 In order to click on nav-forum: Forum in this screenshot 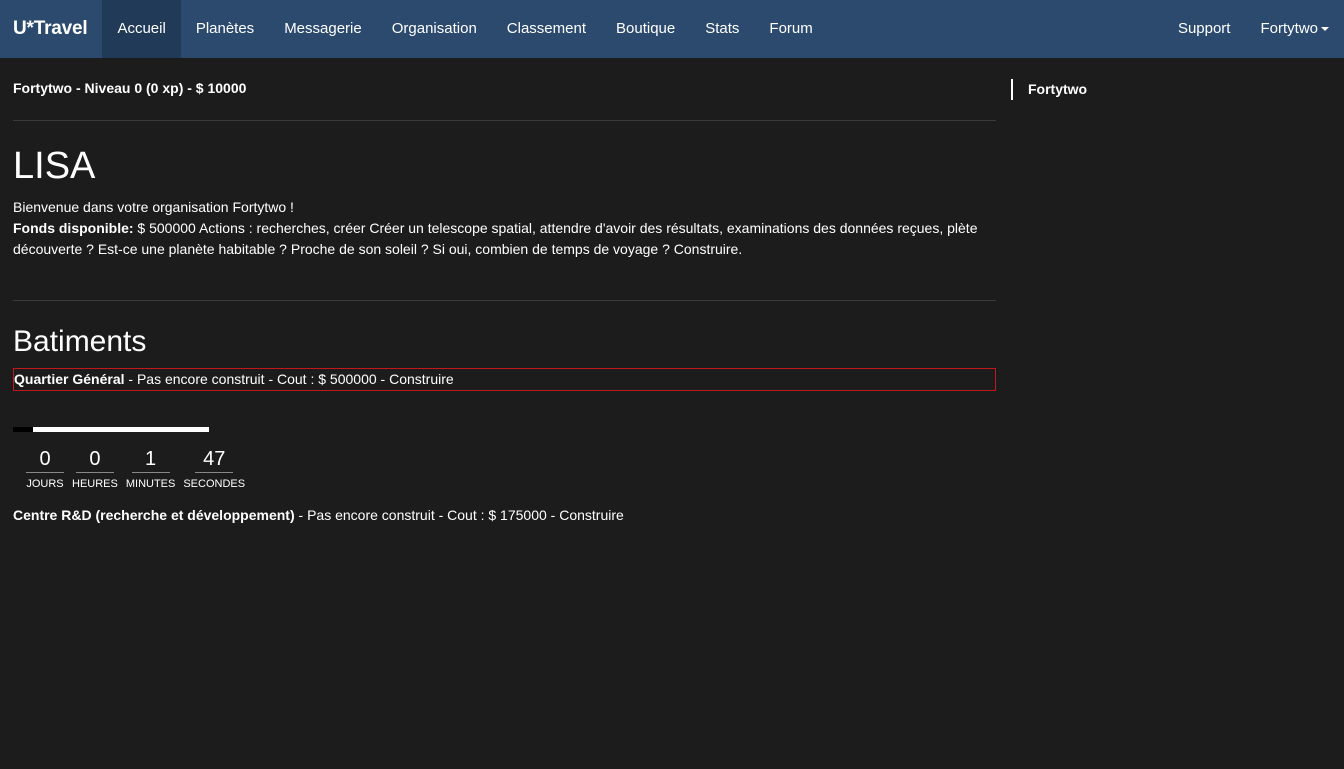, I will do `click(790, 29)`.